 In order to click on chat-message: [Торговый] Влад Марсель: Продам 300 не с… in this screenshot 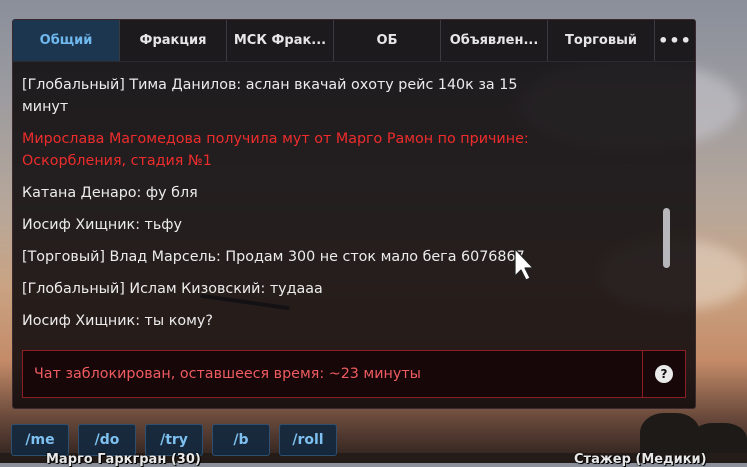, I will do `click(273, 257)`.